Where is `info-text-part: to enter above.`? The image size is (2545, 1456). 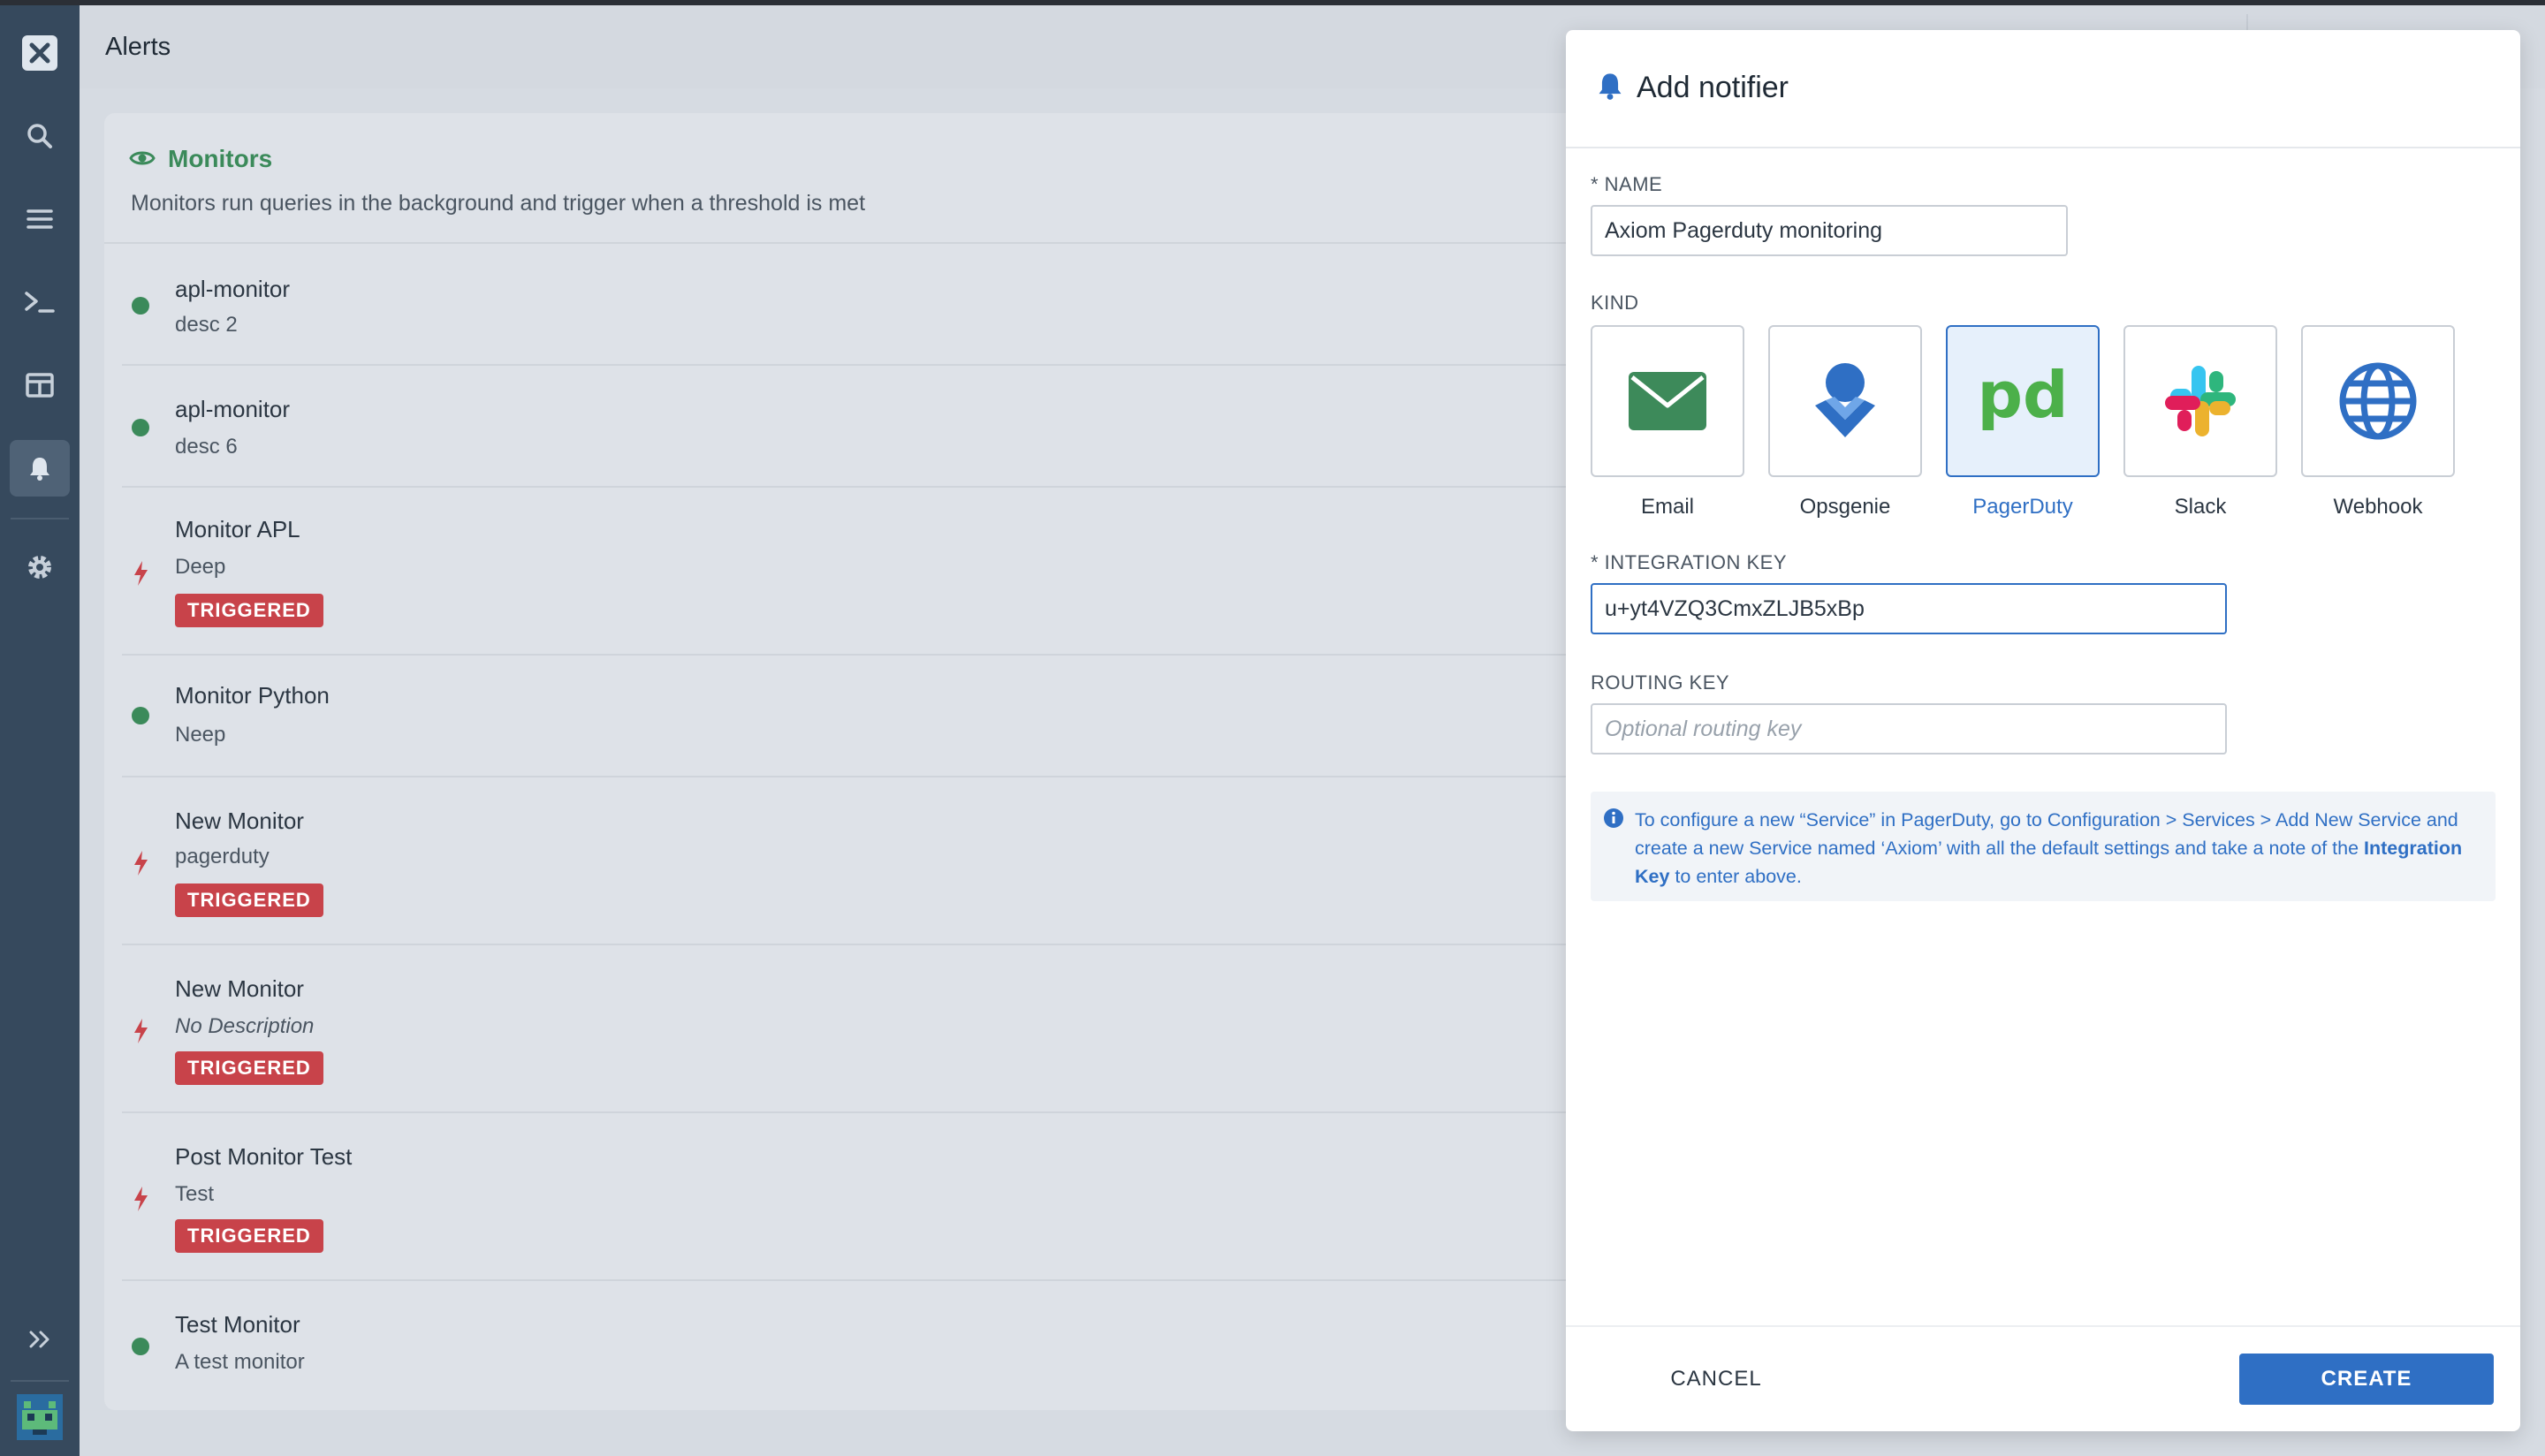 info-text-part: to enter above. is located at coordinates (1735, 876).